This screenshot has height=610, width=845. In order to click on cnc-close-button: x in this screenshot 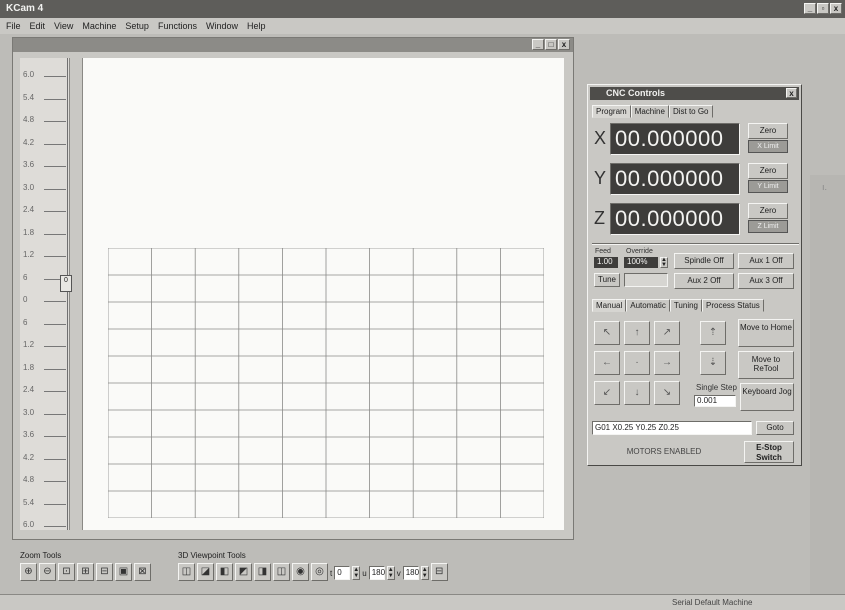, I will do `click(791, 93)`.